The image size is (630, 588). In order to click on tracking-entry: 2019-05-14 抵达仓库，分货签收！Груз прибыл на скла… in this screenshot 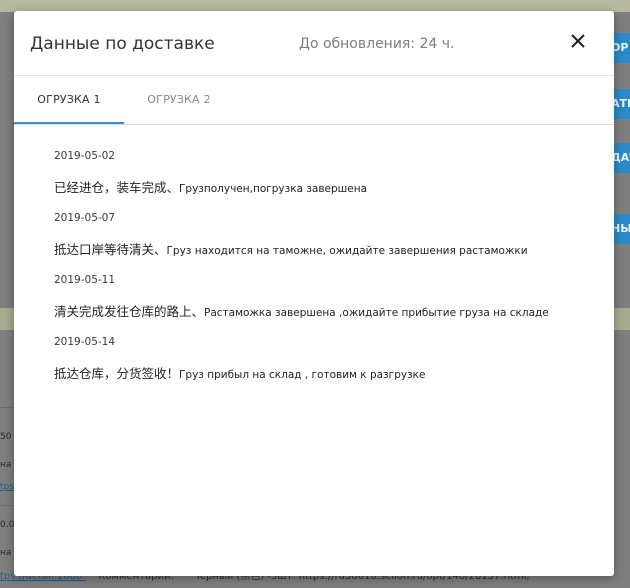, I will do `click(301, 357)`.